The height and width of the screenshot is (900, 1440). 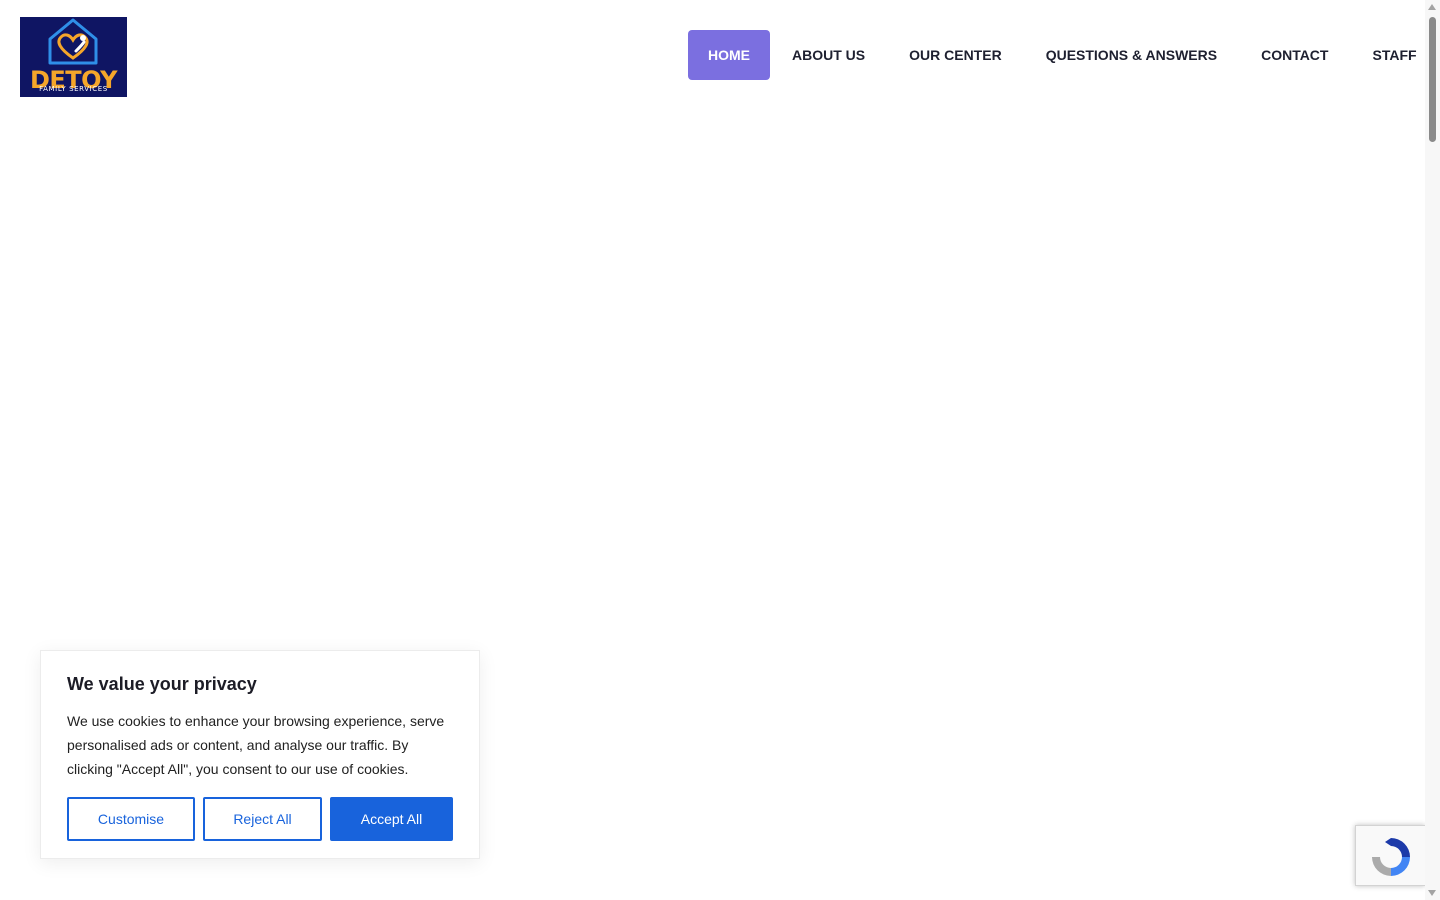 What do you see at coordinates (1432, 79) in the screenshot?
I see `scrollbar-thumb` at bounding box center [1432, 79].